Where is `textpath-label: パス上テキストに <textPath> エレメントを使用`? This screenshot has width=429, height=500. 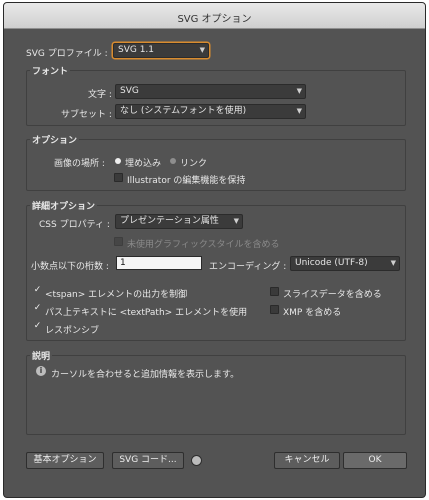
textpath-label: パス上テキストに <textPath> エレメントを使用 is located at coordinates (146, 313).